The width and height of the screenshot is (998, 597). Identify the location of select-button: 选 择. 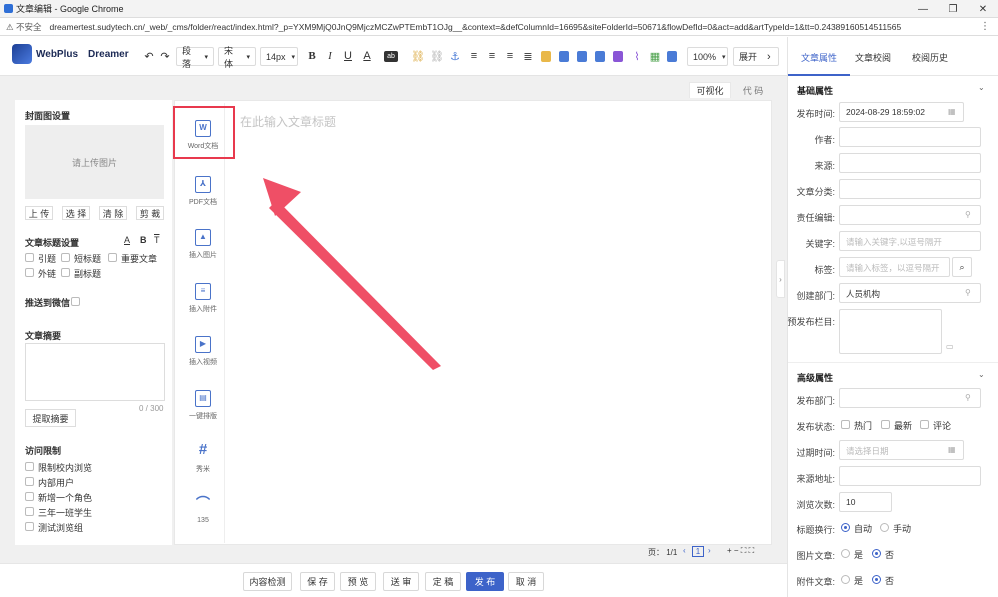
(76, 213).